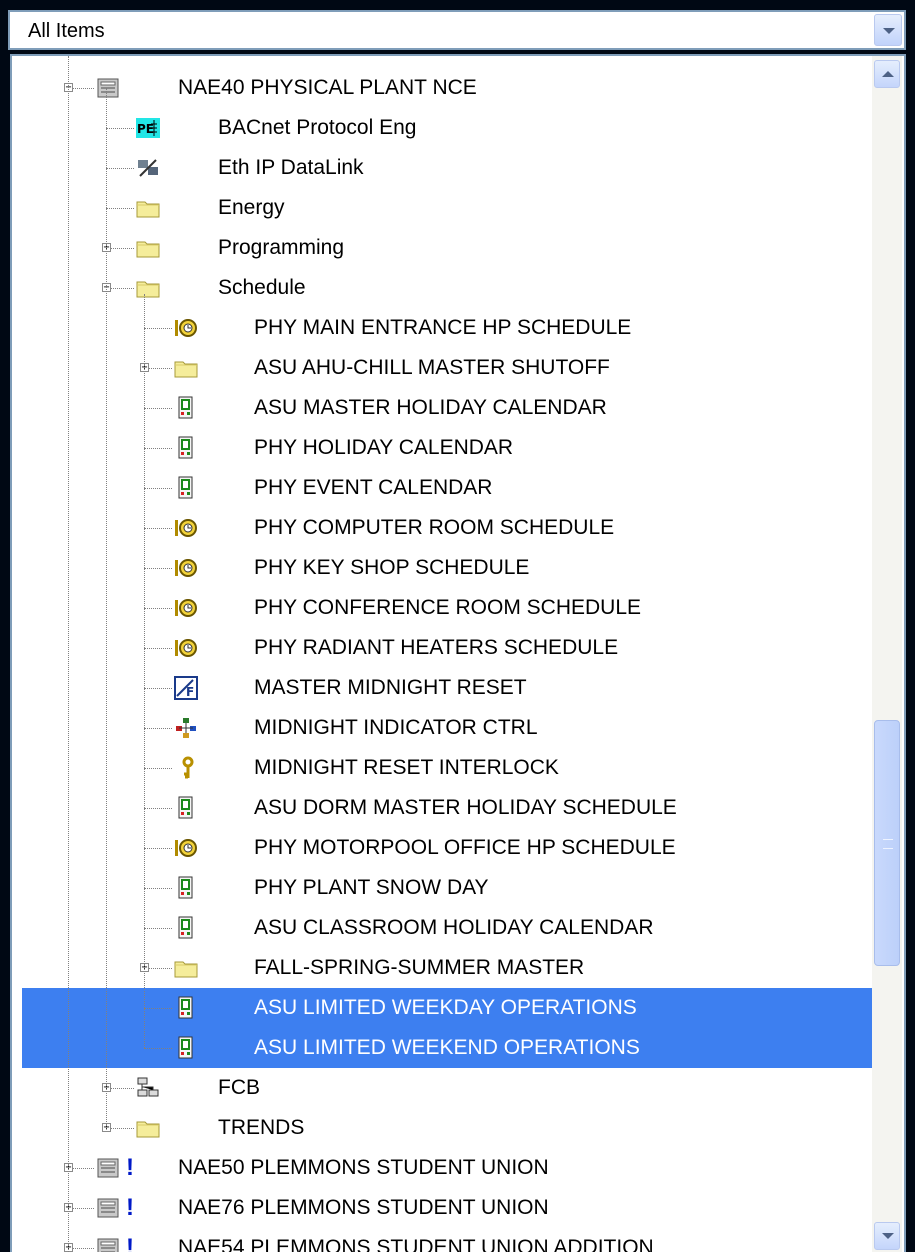  I want to click on tree-node-label: PHY COMPUTER ROOM SCHEDULE, so click(434, 527).